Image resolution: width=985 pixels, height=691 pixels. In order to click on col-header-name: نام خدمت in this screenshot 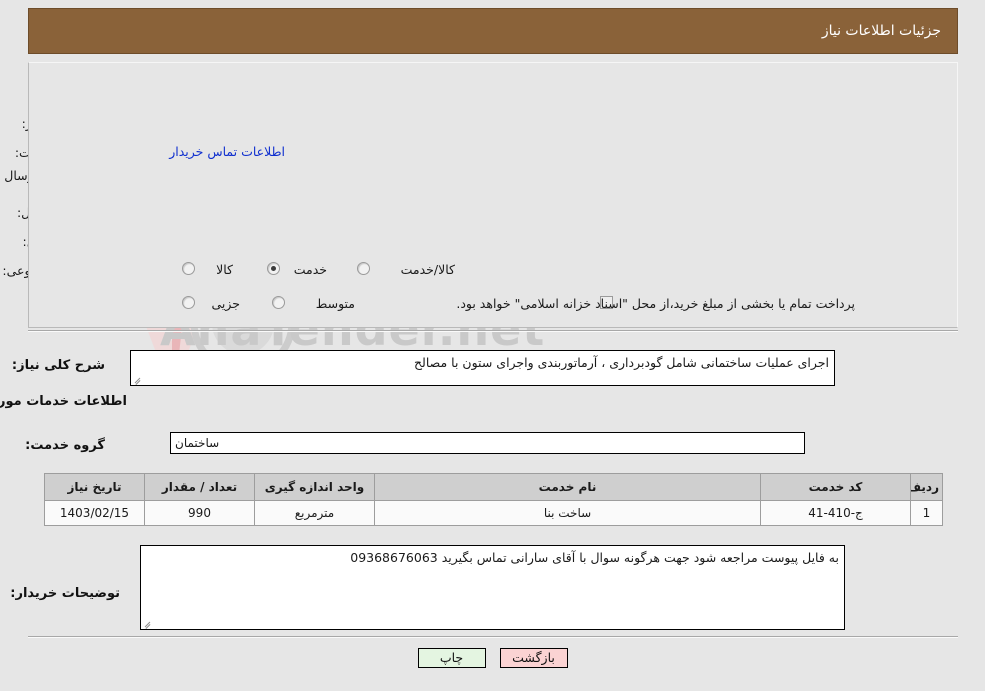, I will do `click(567, 487)`.